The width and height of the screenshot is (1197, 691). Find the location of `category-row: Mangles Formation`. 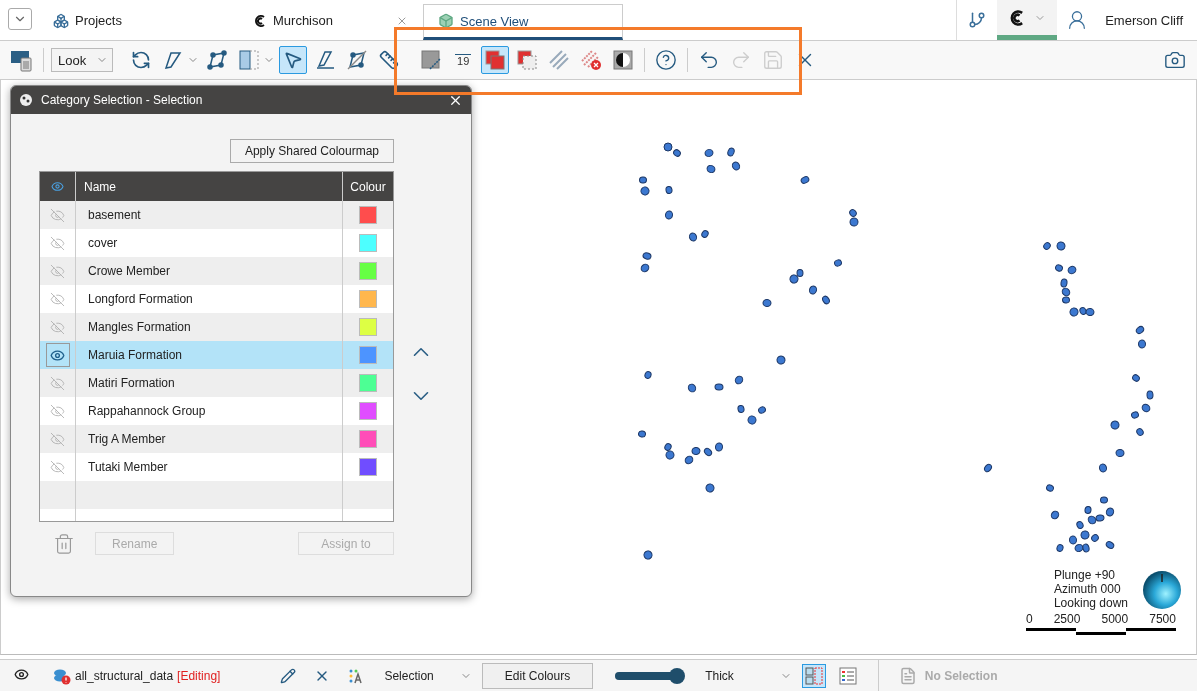

category-row: Mangles Formation is located at coordinates (216, 327).